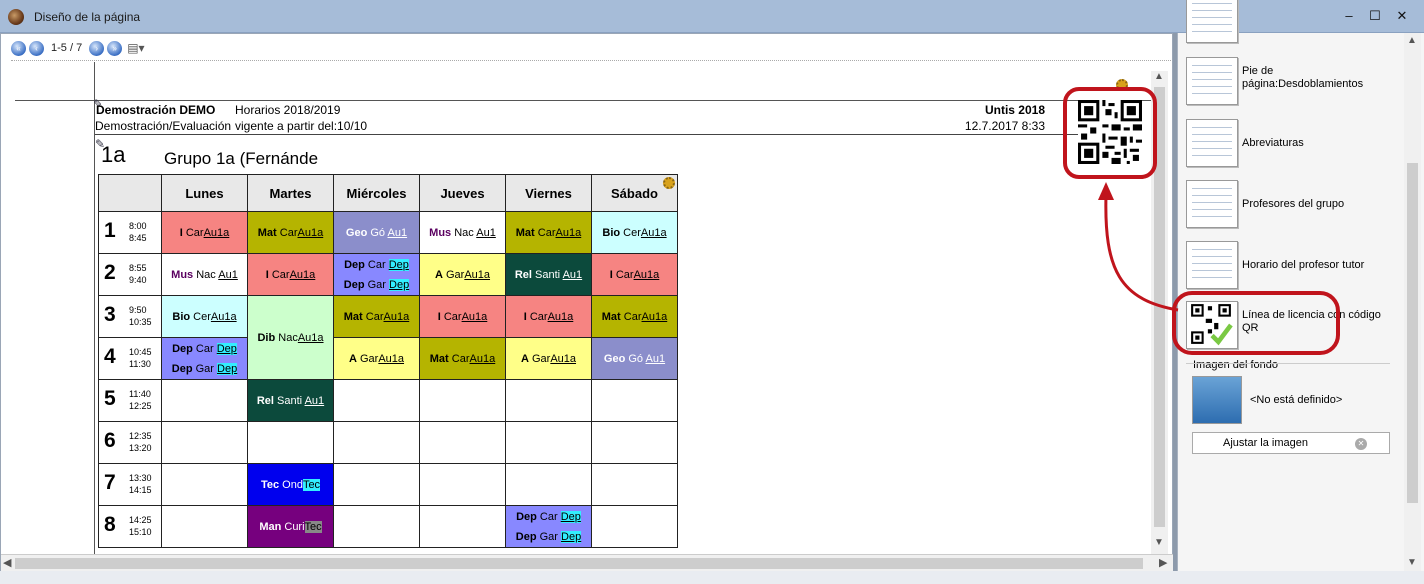  Describe the element at coordinates (227, 368) in the screenshot. I see `lesson-room: Dep` at that location.